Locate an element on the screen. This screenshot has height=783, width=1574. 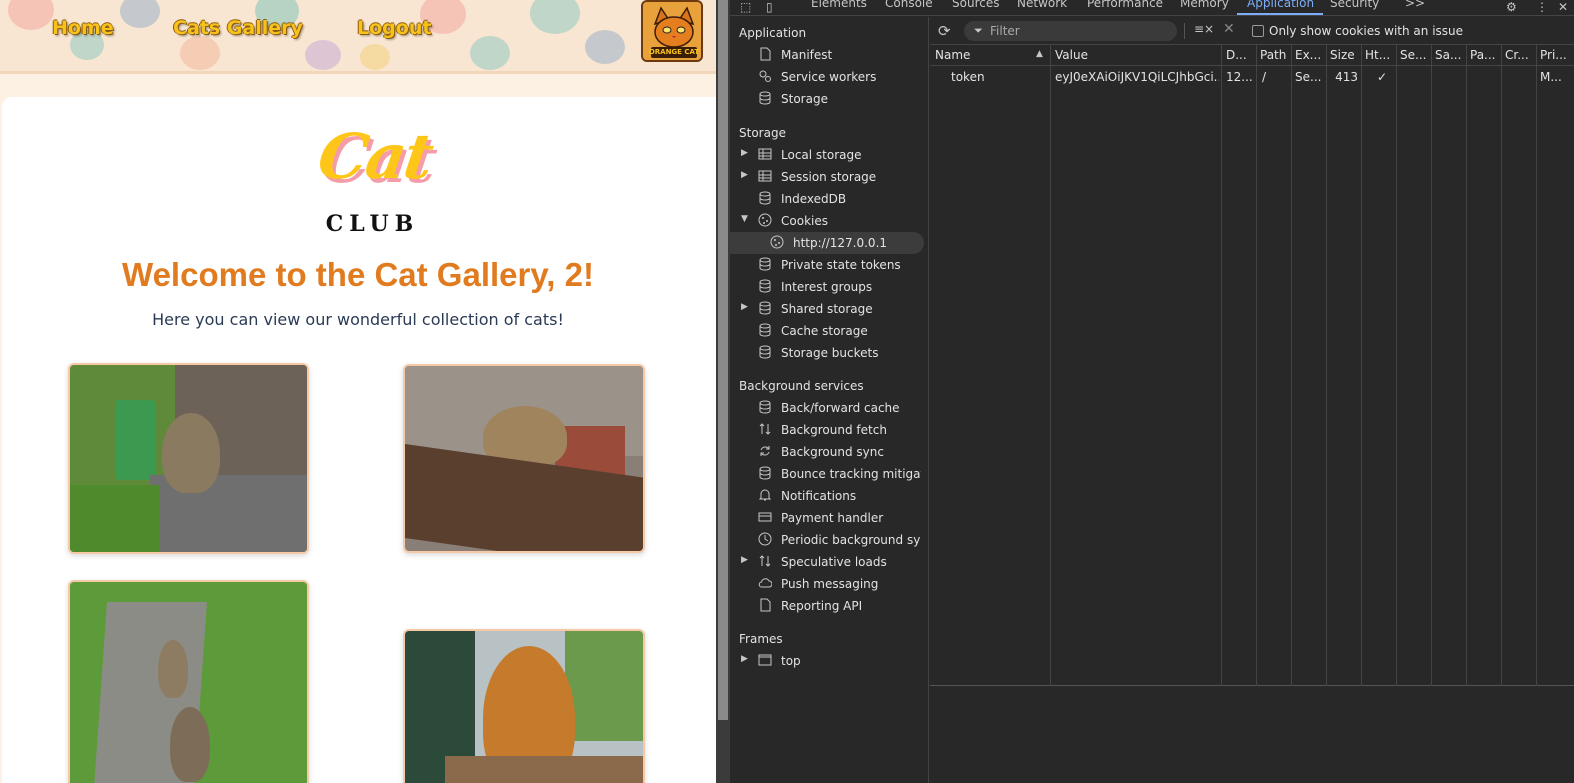
sidebar-item-frame-top: ▶ top is located at coordinates (828, 661).